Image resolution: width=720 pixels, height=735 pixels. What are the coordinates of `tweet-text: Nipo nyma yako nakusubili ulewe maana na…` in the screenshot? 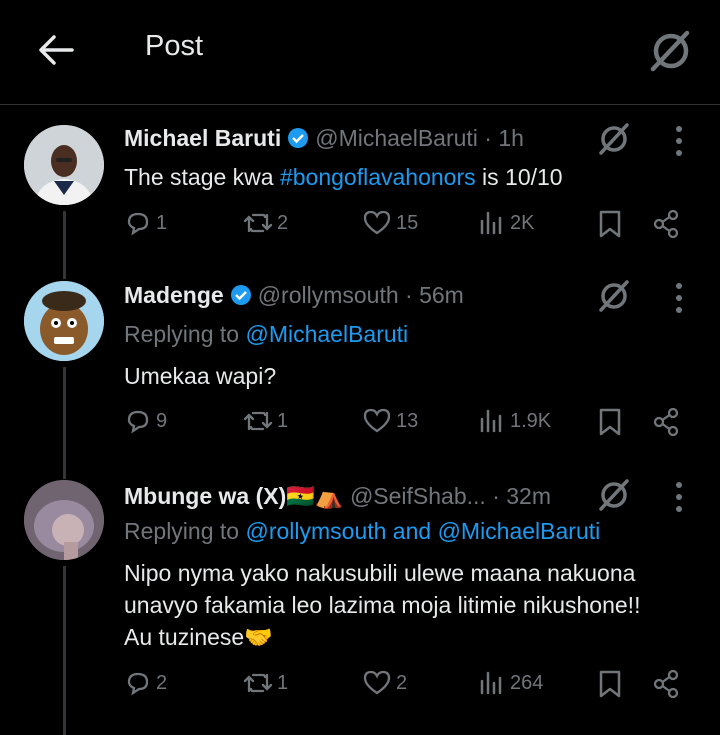 It's located at (382, 605).